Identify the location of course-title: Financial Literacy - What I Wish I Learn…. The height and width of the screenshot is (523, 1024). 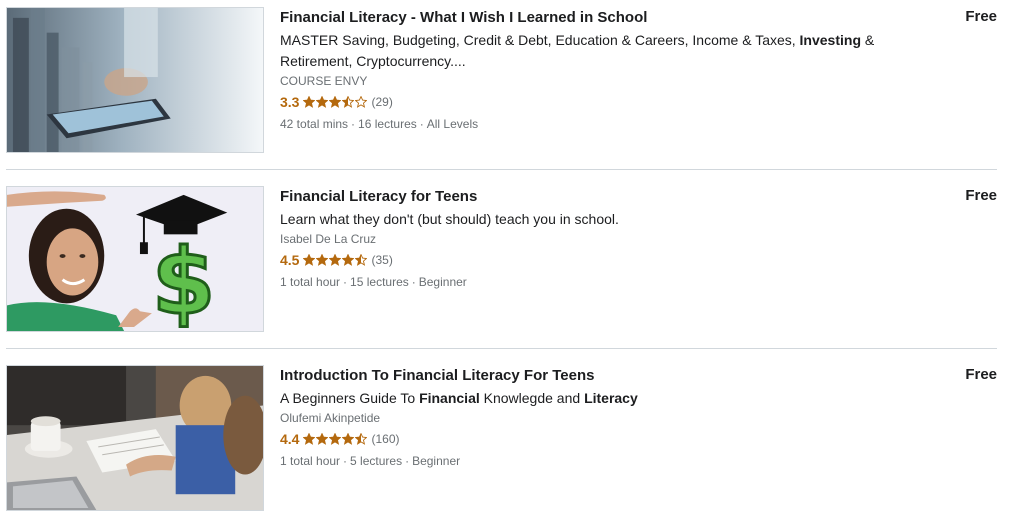
(600, 18).